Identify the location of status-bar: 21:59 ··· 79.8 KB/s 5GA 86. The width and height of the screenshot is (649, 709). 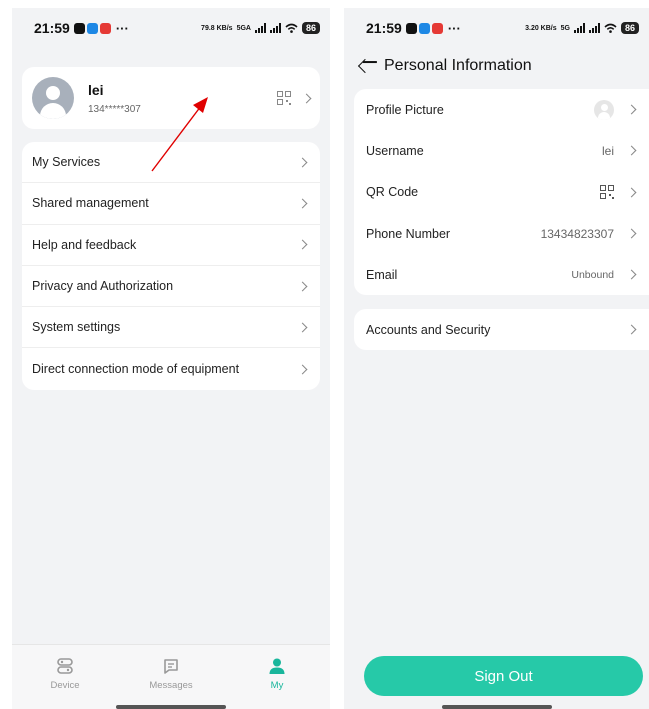
(171, 28).